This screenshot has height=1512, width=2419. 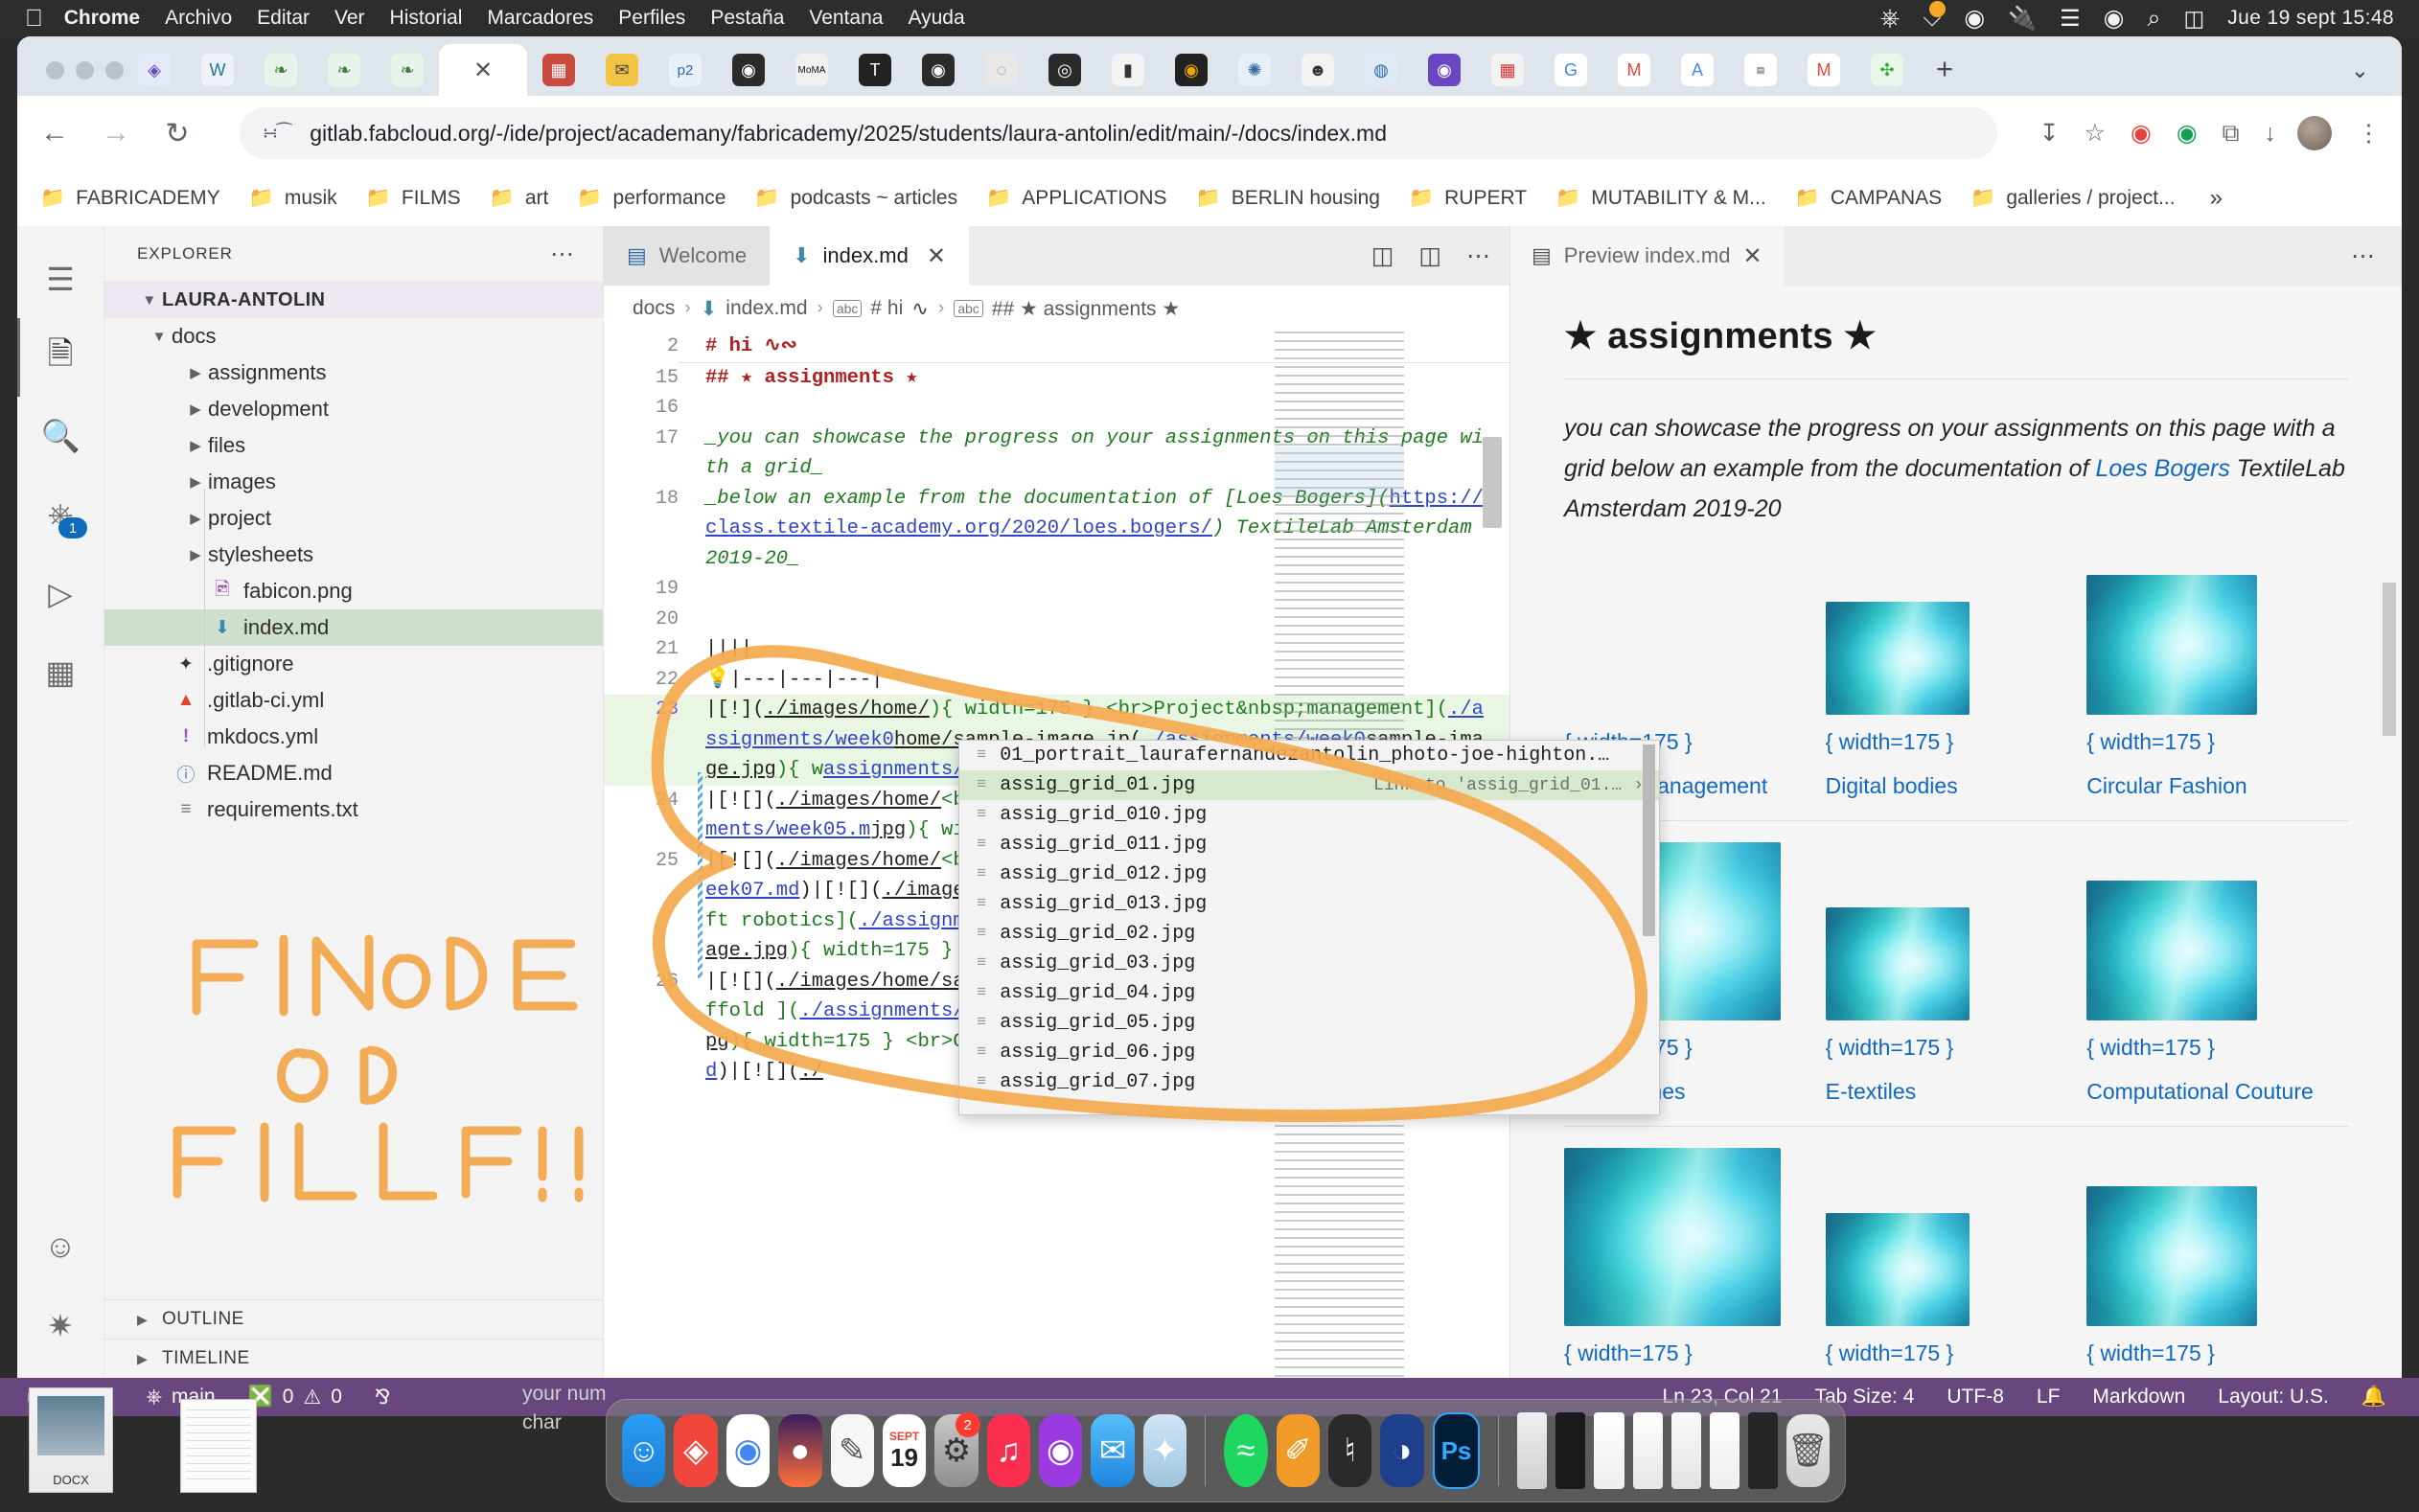 I want to click on browser-tab-gmail: M, so click(x=1634, y=70).